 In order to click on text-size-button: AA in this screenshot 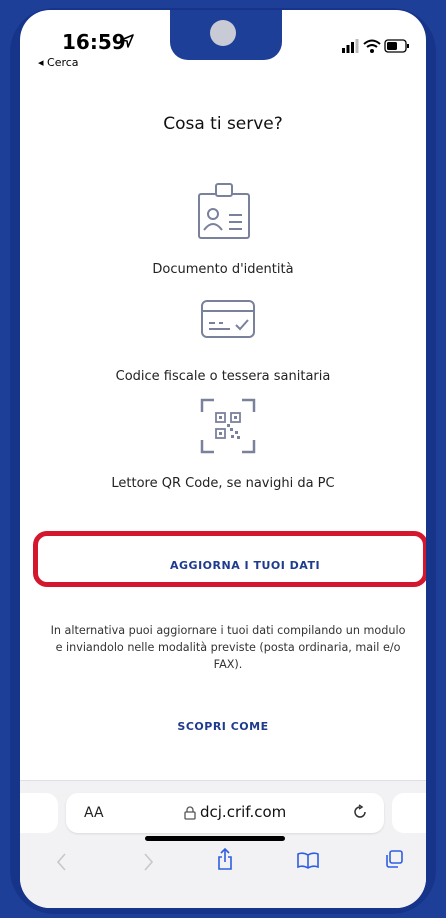, I will do `click(94, 813)`.